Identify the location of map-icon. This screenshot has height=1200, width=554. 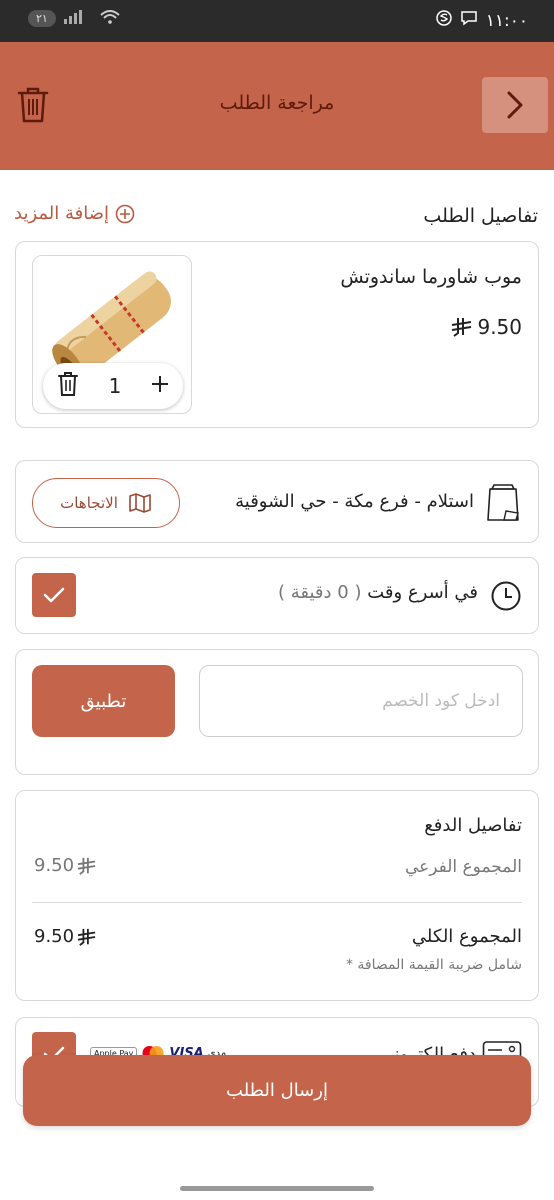
(140, 503).